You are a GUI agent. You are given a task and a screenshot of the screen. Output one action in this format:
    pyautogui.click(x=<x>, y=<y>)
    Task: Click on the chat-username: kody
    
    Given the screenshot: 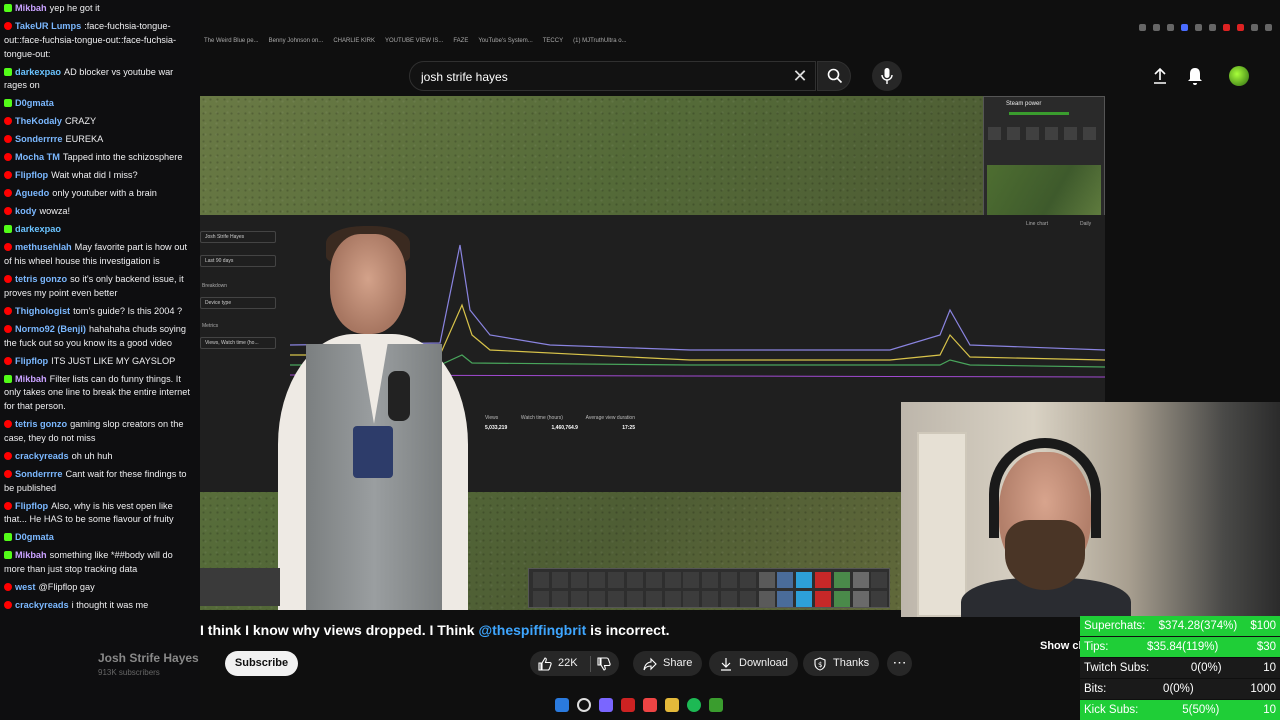 What is the action you would take?
    pyautogui.click(x=25, y=211)
    